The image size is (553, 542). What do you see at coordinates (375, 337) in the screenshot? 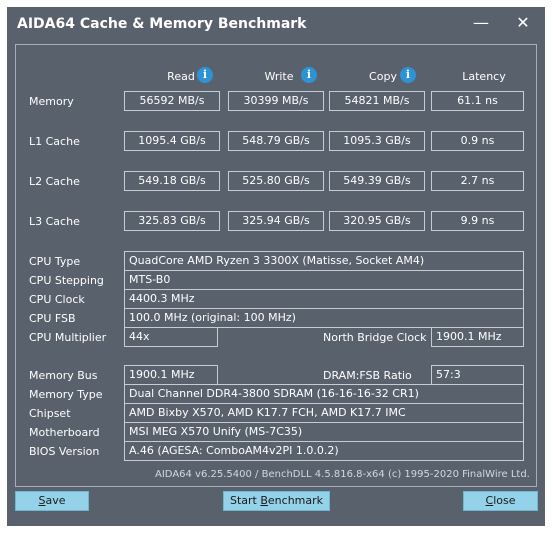
I see `nb-clock-label: North Bridge Clock` at bounding box center [375, 337].